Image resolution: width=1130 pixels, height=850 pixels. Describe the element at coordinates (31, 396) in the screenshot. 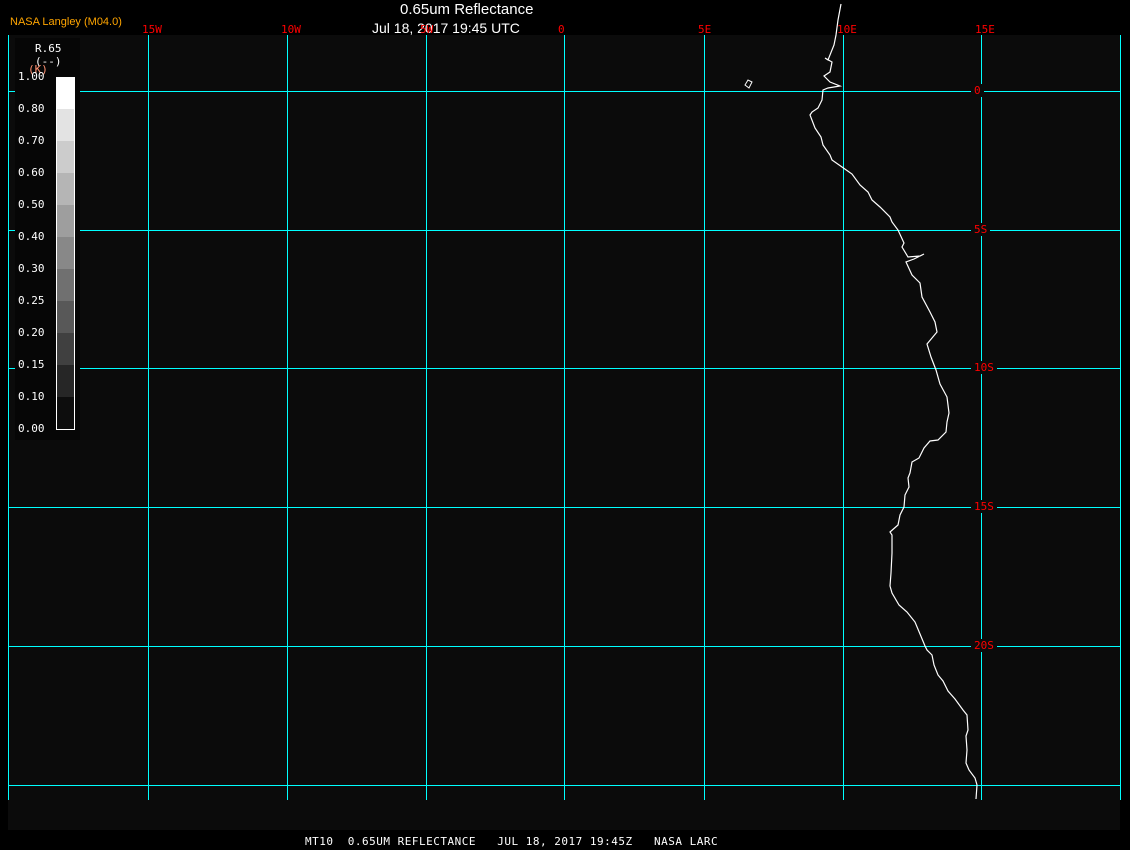

I see `colorbar-tick-label: 0.10` at that location.